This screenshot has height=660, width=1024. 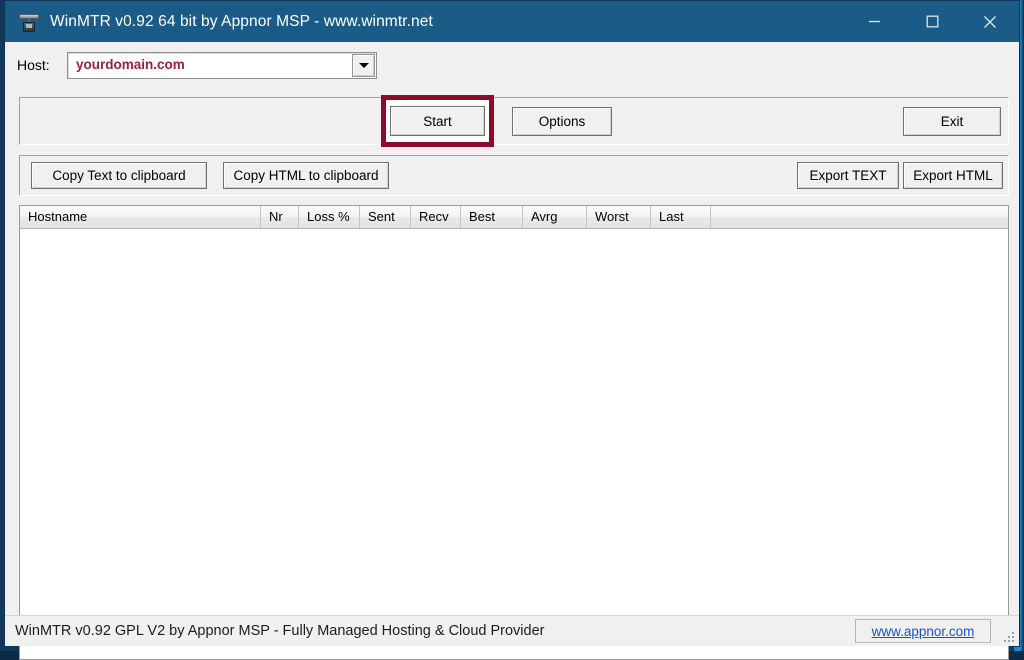 I want to click on copy-text-to-clipboard-button: Copy Text to clipboard, so click(x=119, y=175).